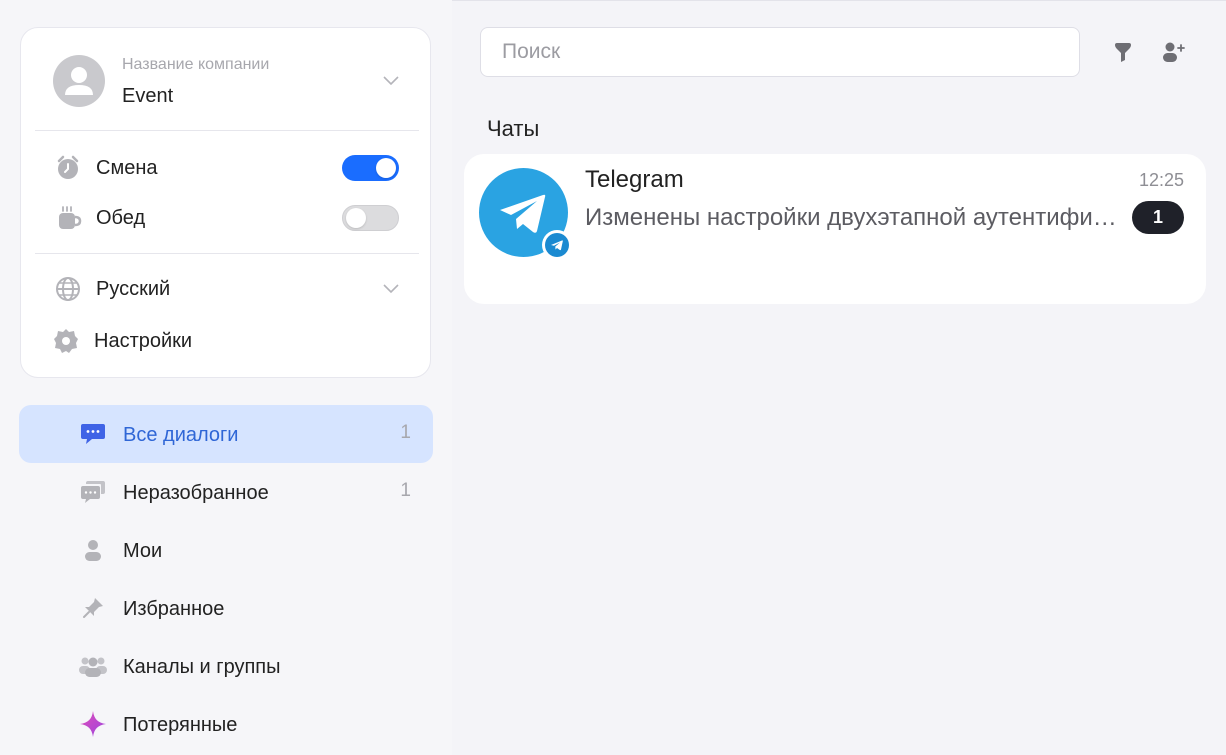 This screenshot has height=755, width=1226. I want to click on pin-icon, so click(93, 608).